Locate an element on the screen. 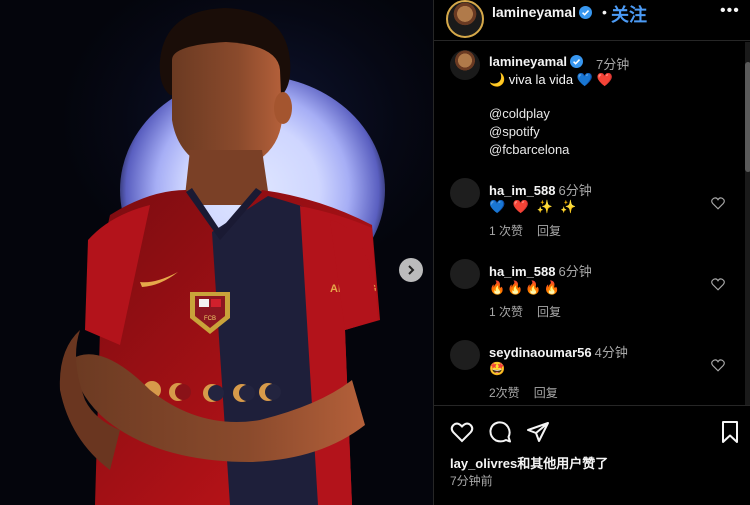 The image size is (750, 505). chevron-right-icon is located at coordinates (411, 270).